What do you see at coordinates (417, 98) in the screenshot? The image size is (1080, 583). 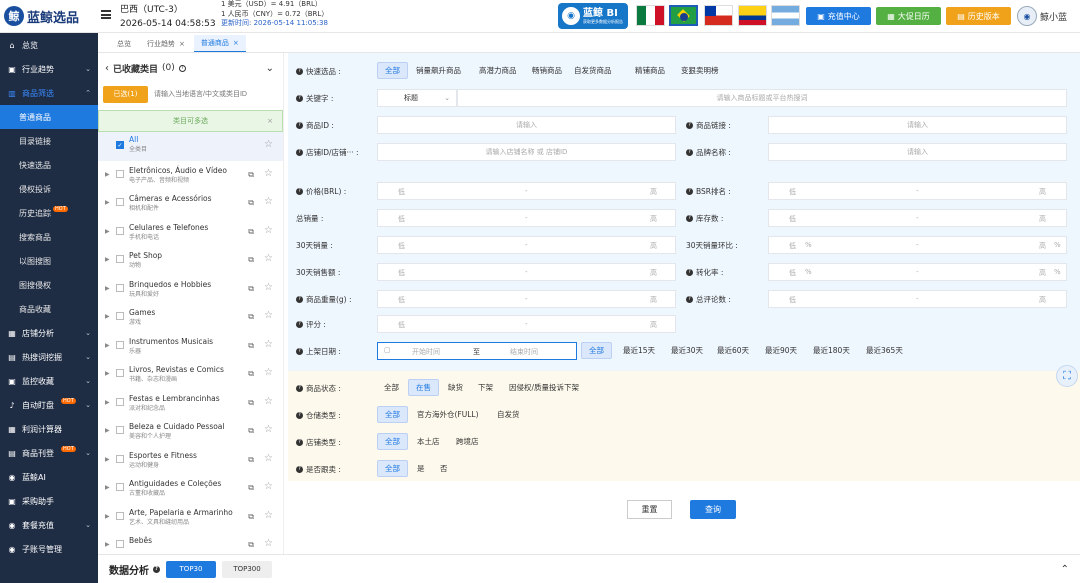 I see `keyword-field-select: 标题 ⌄` at bounding box center [417, 98].